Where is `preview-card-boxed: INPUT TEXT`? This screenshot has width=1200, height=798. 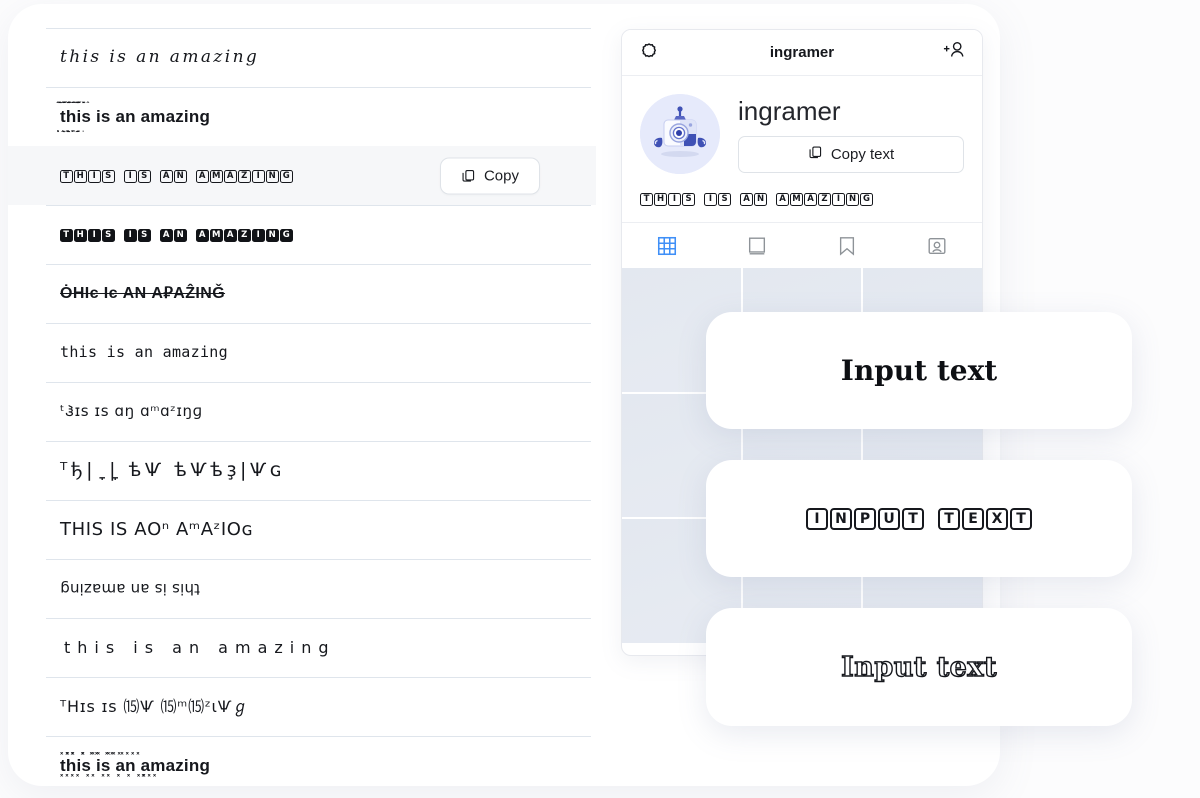
preview-card-boxed: INPUT TEXT is located at coordinates (919, 518).